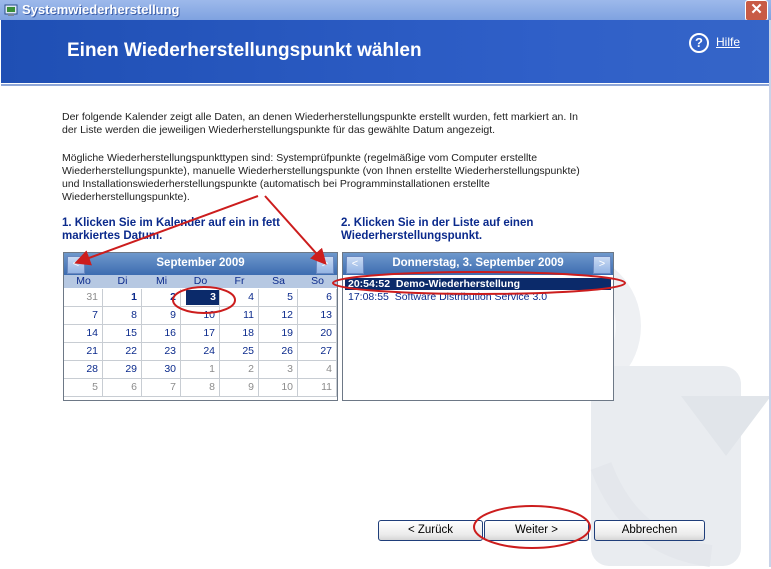  What do you see at coordinates (368, 297) in the screenshot?
I see `list-item-time: 17:08:55` at bounding box center [368, 297].